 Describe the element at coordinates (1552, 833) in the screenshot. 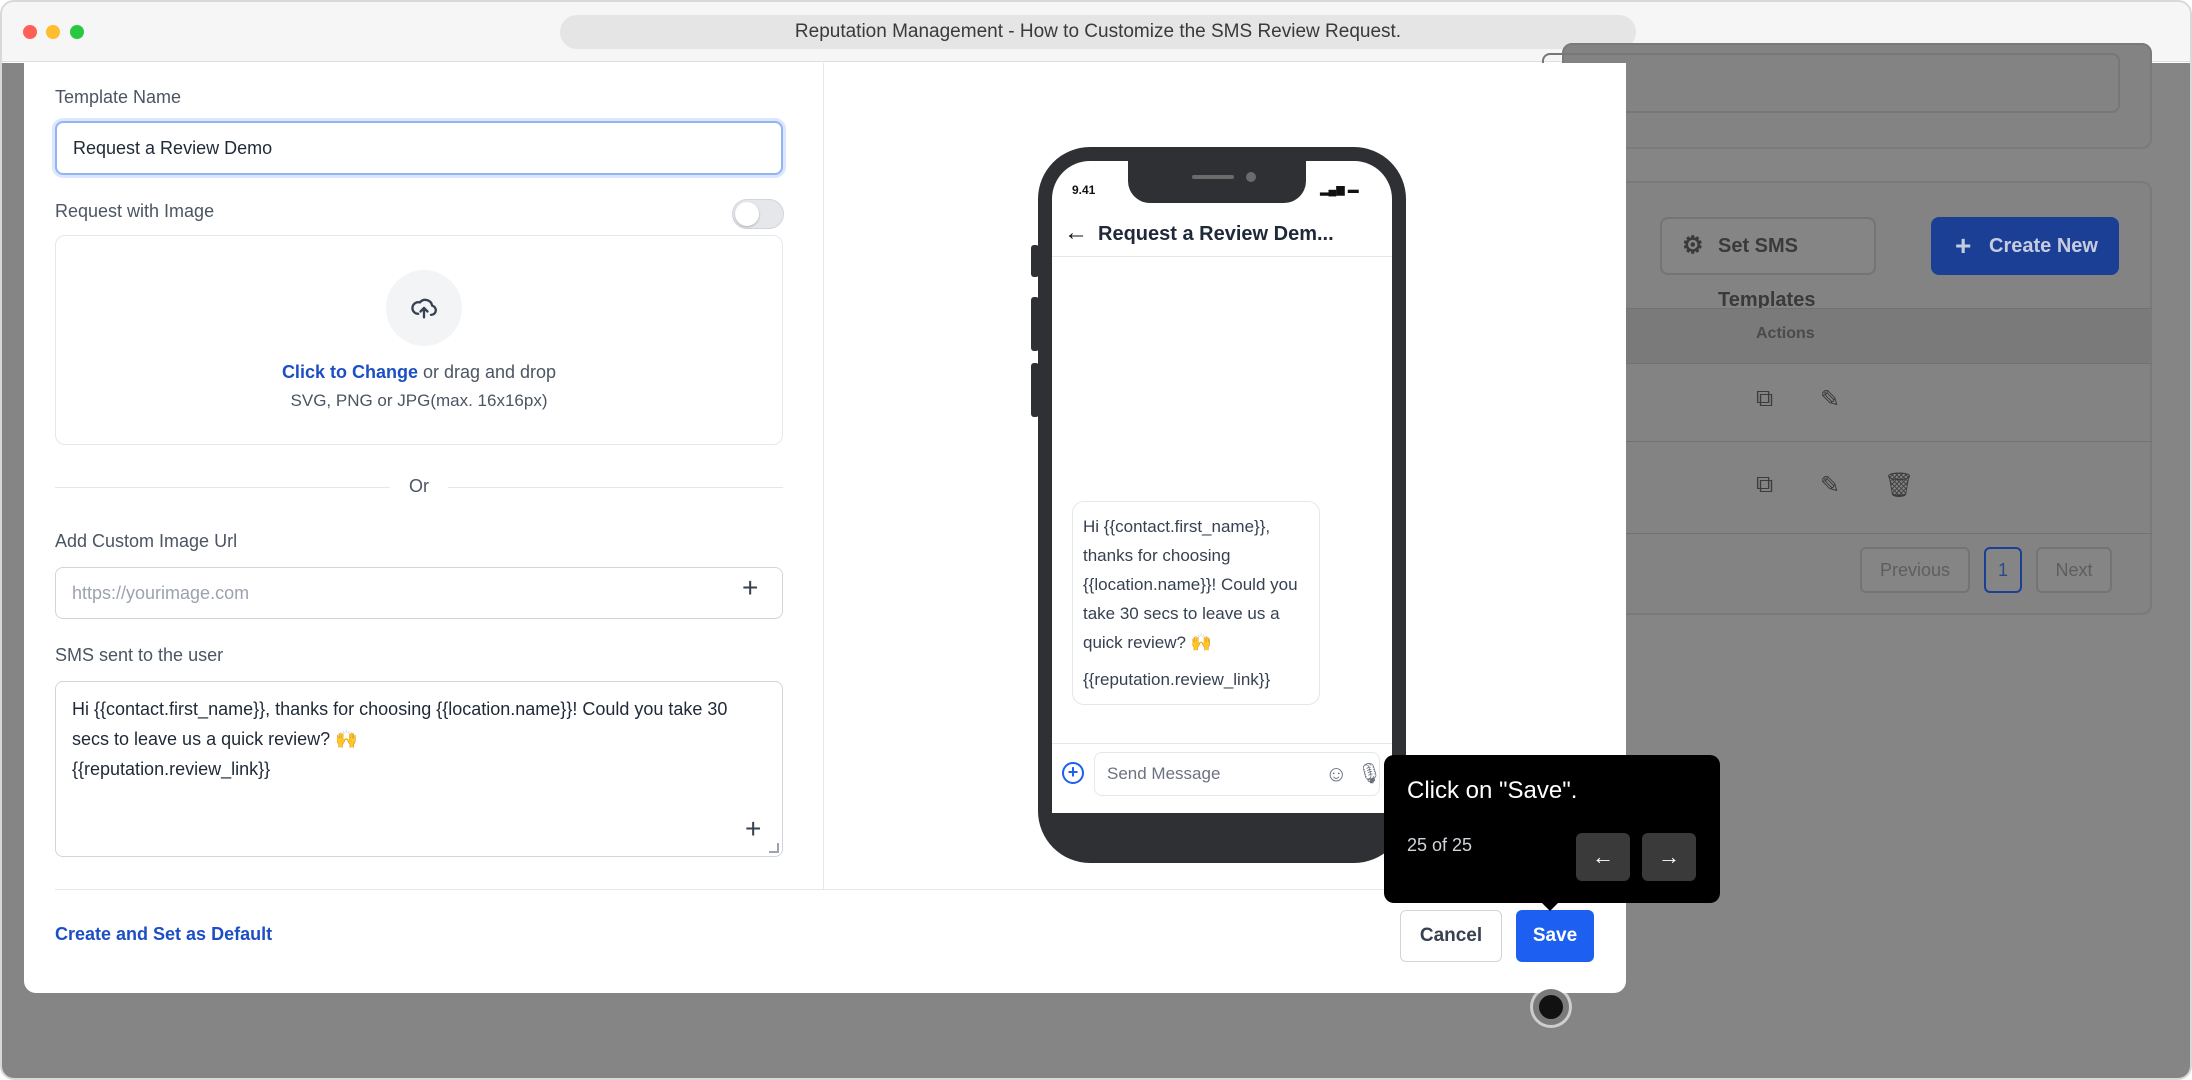

I see `guide-tooltip: Click on "Save". 25 of 25 ← →` at that location.